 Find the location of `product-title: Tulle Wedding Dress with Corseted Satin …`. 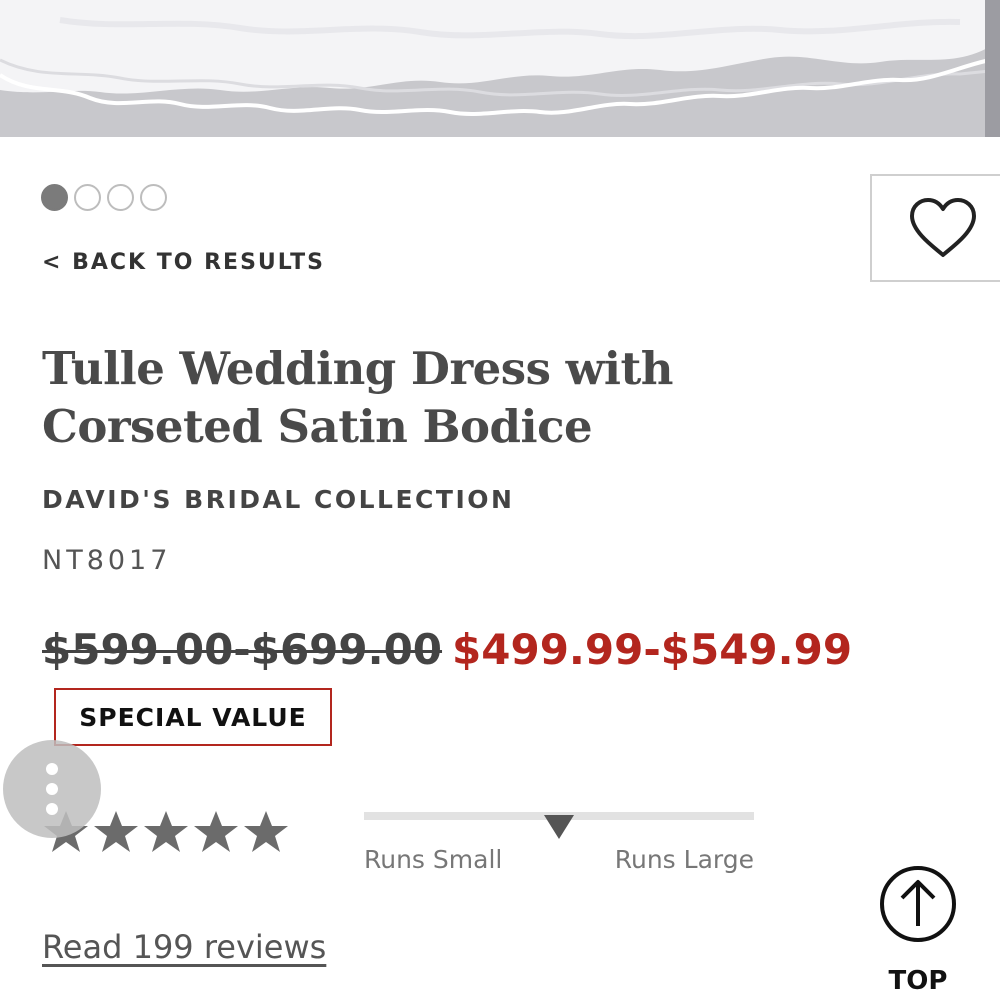

product-title: Tulle Wedding Dress with Corseted Satin … is located at coordinates (357, 397).